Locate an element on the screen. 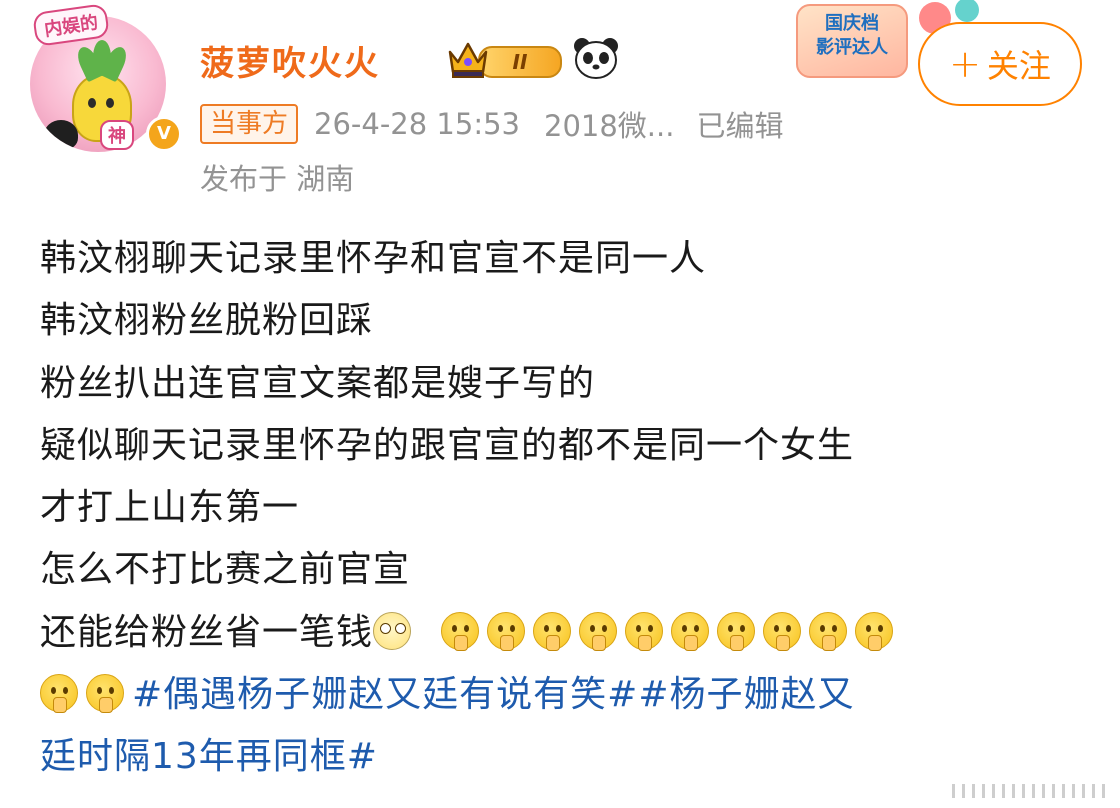 The height and width of the screenshot is (808, 1120). follow-button-label: 关注 is located at coordinates (1018, 66).